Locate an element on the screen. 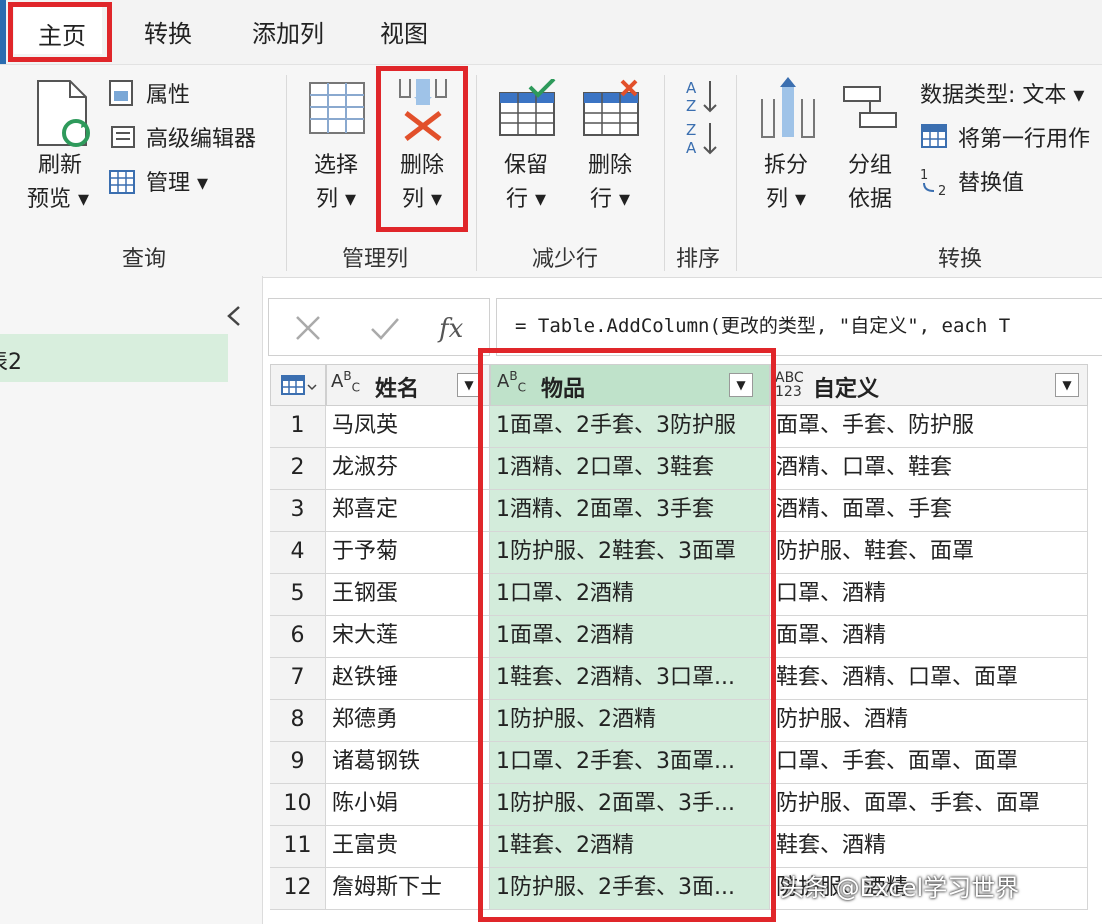 The width and height of the screenshot is (1102, 924). cell-custom: 鞋套、酒精、口罩、面罩 is located at coordinates (929, 679).